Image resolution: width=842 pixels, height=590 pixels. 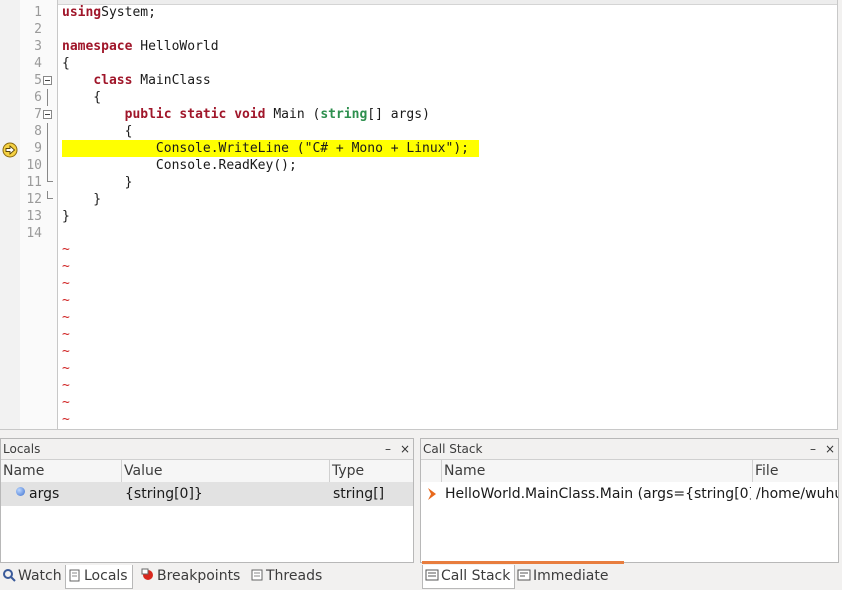 What do you see at coordinates (371, 471) in the screenshot?
I see `locals-column-type: Type` at bounding box center [371, 471].